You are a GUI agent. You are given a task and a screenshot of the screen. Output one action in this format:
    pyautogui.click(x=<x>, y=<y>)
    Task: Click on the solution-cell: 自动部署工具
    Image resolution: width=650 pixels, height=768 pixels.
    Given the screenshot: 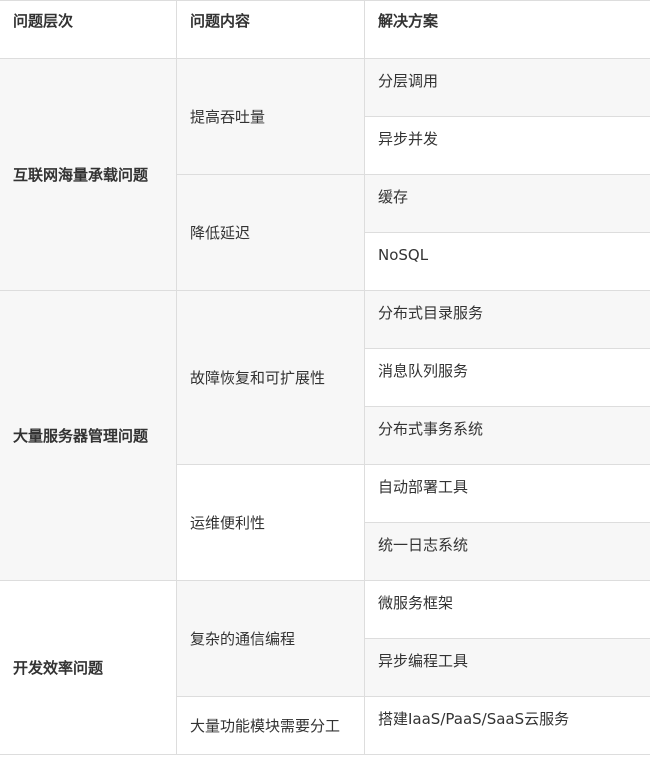 What is the action you would take?
    pyautogui.click(x=507, y=493)
    